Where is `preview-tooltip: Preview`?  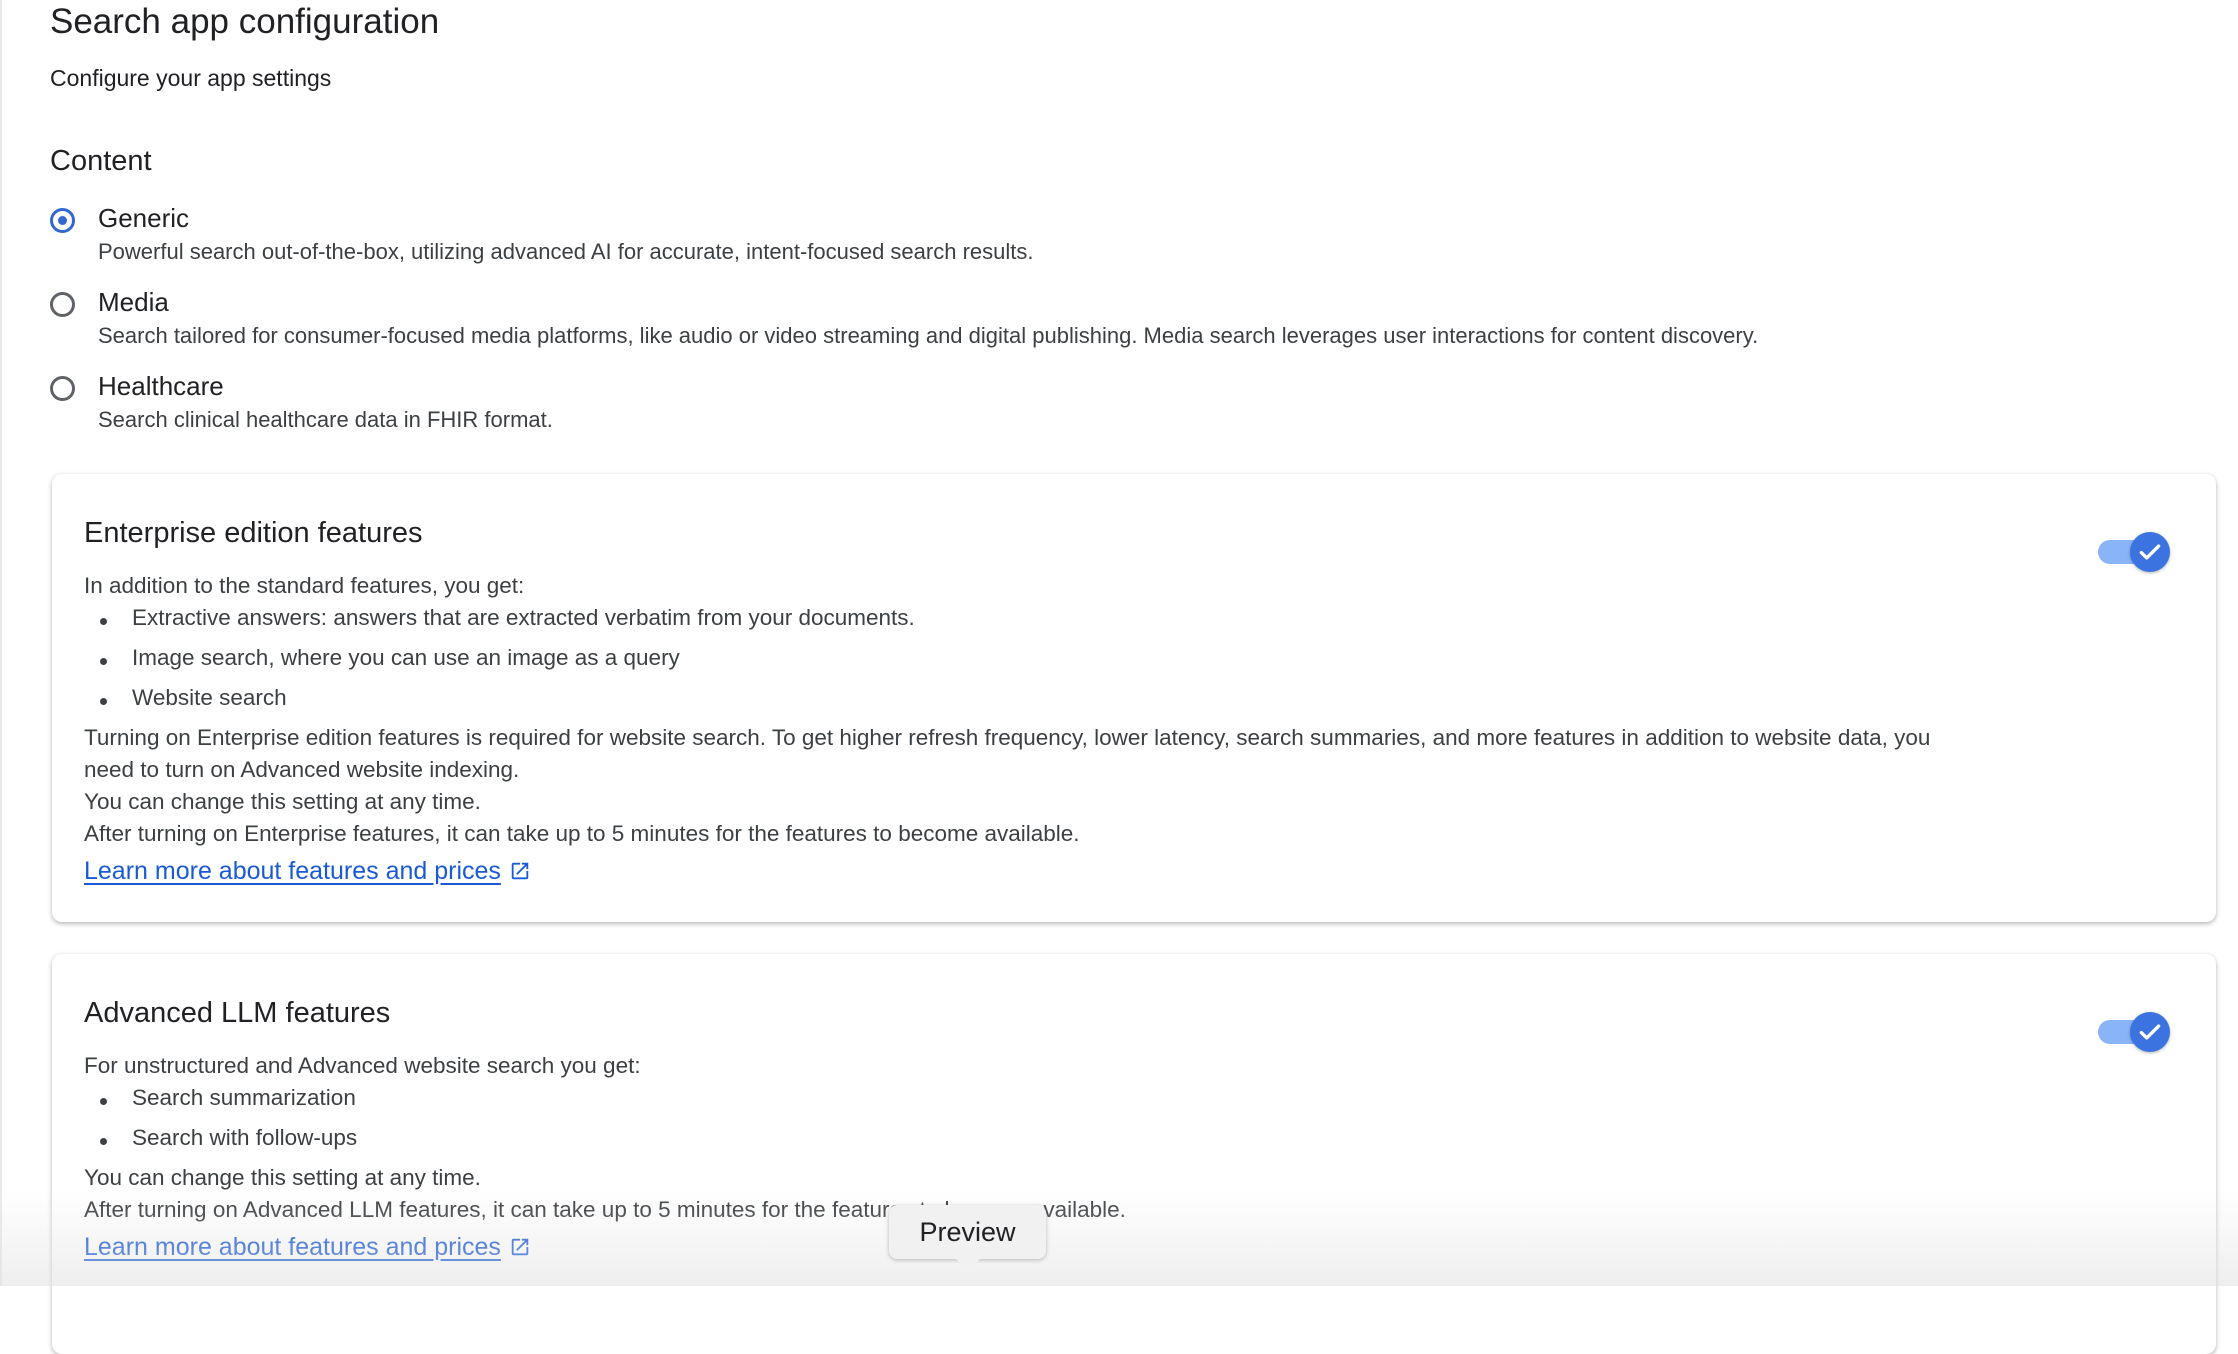
preview-tooltip: Preview is located at coordinates (967, 1238).